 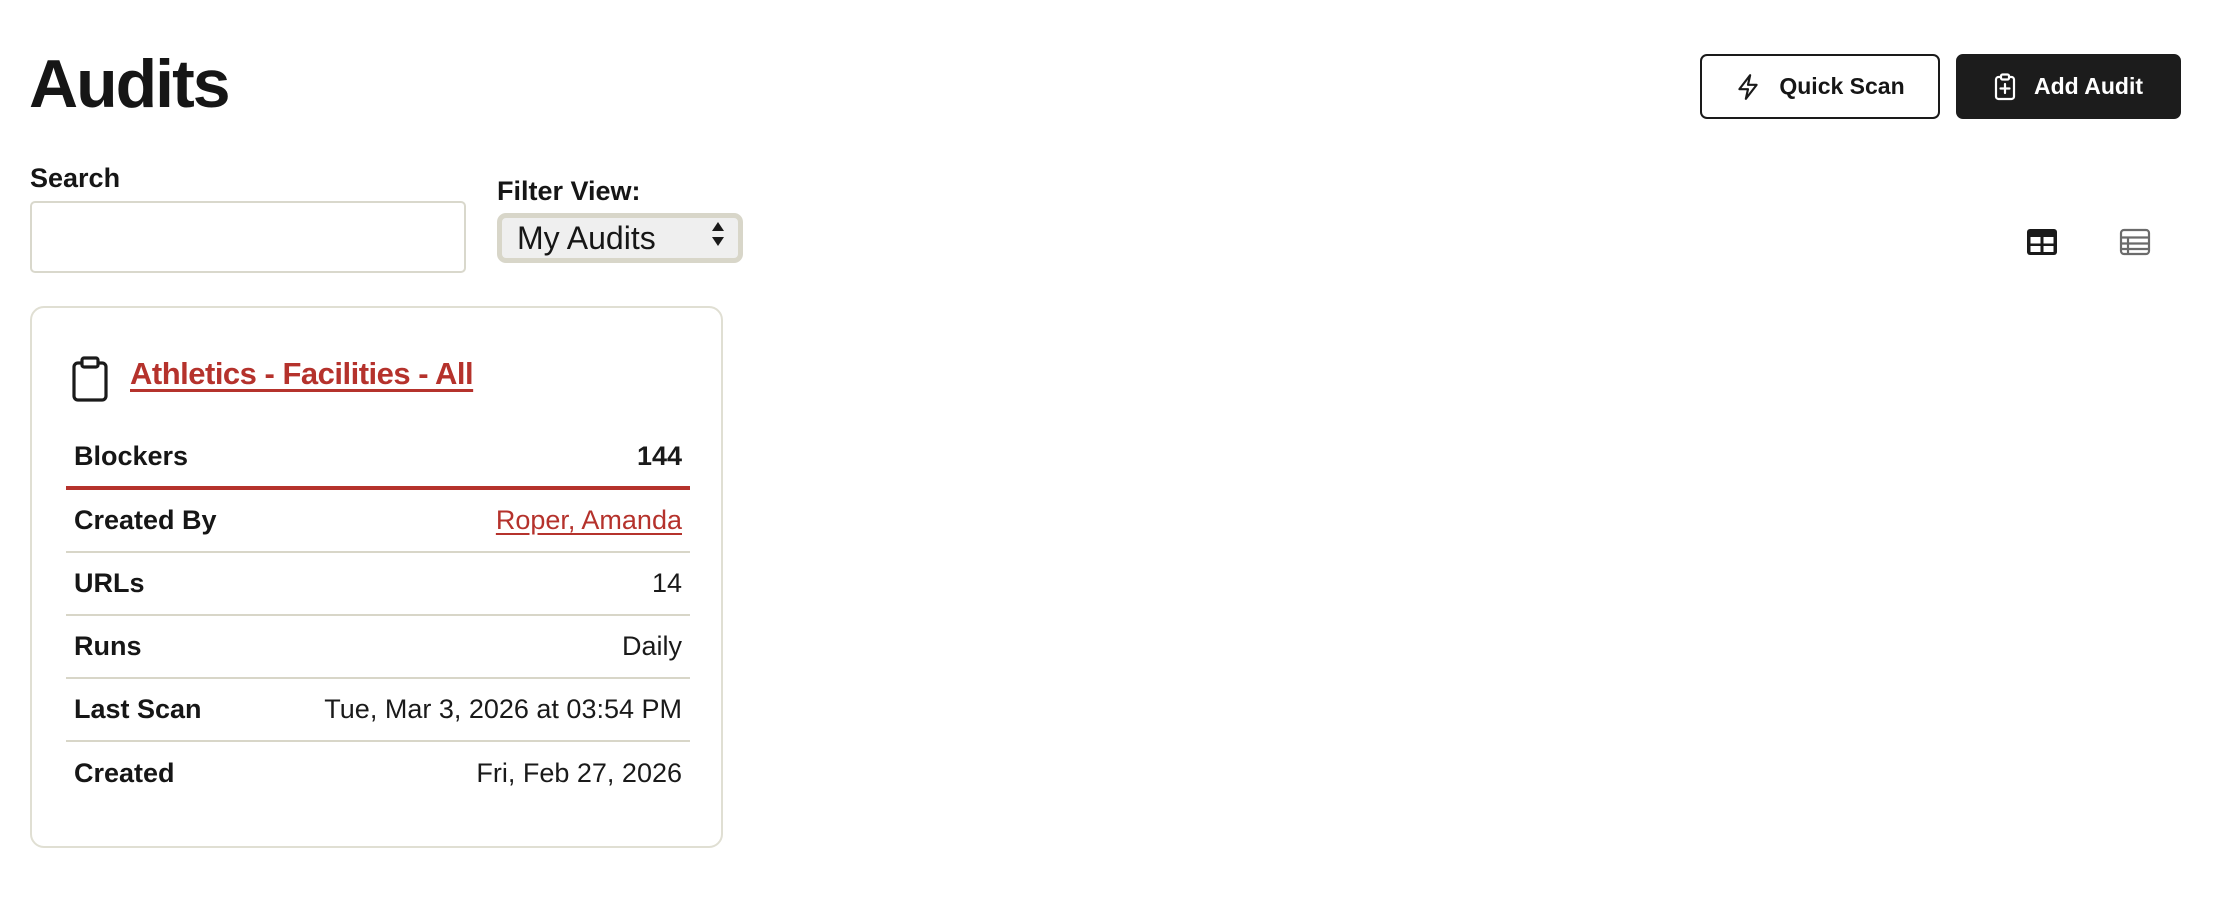 What do you see at coordinates (718, 238) in the screenshot?
I see `select-arrows-icon` at bounding box center [718, 238].